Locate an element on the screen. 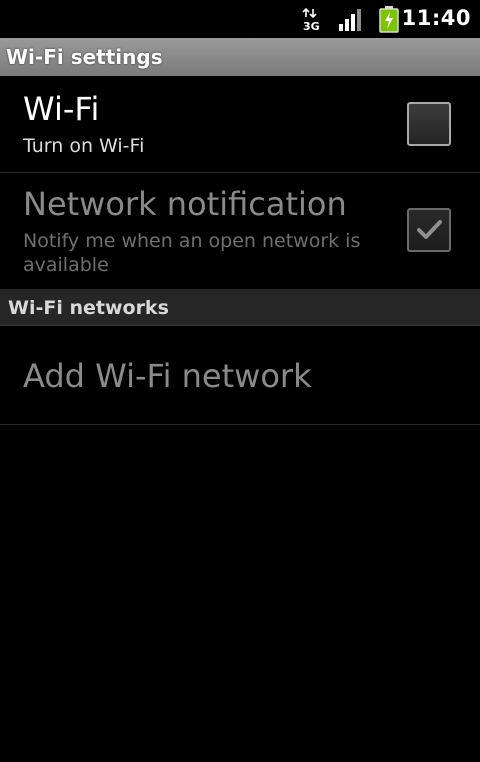  network-notification-checkbox is located at coordinates (429, 230).